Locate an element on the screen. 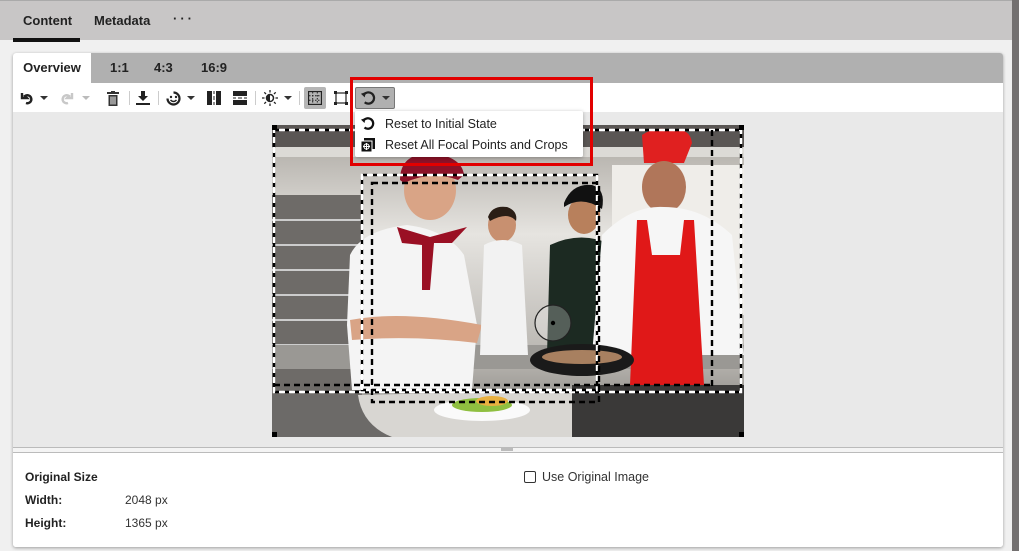 This screenshot has width=1019, height=551. flip-vertical-icon is located at coordinates (240, 98).